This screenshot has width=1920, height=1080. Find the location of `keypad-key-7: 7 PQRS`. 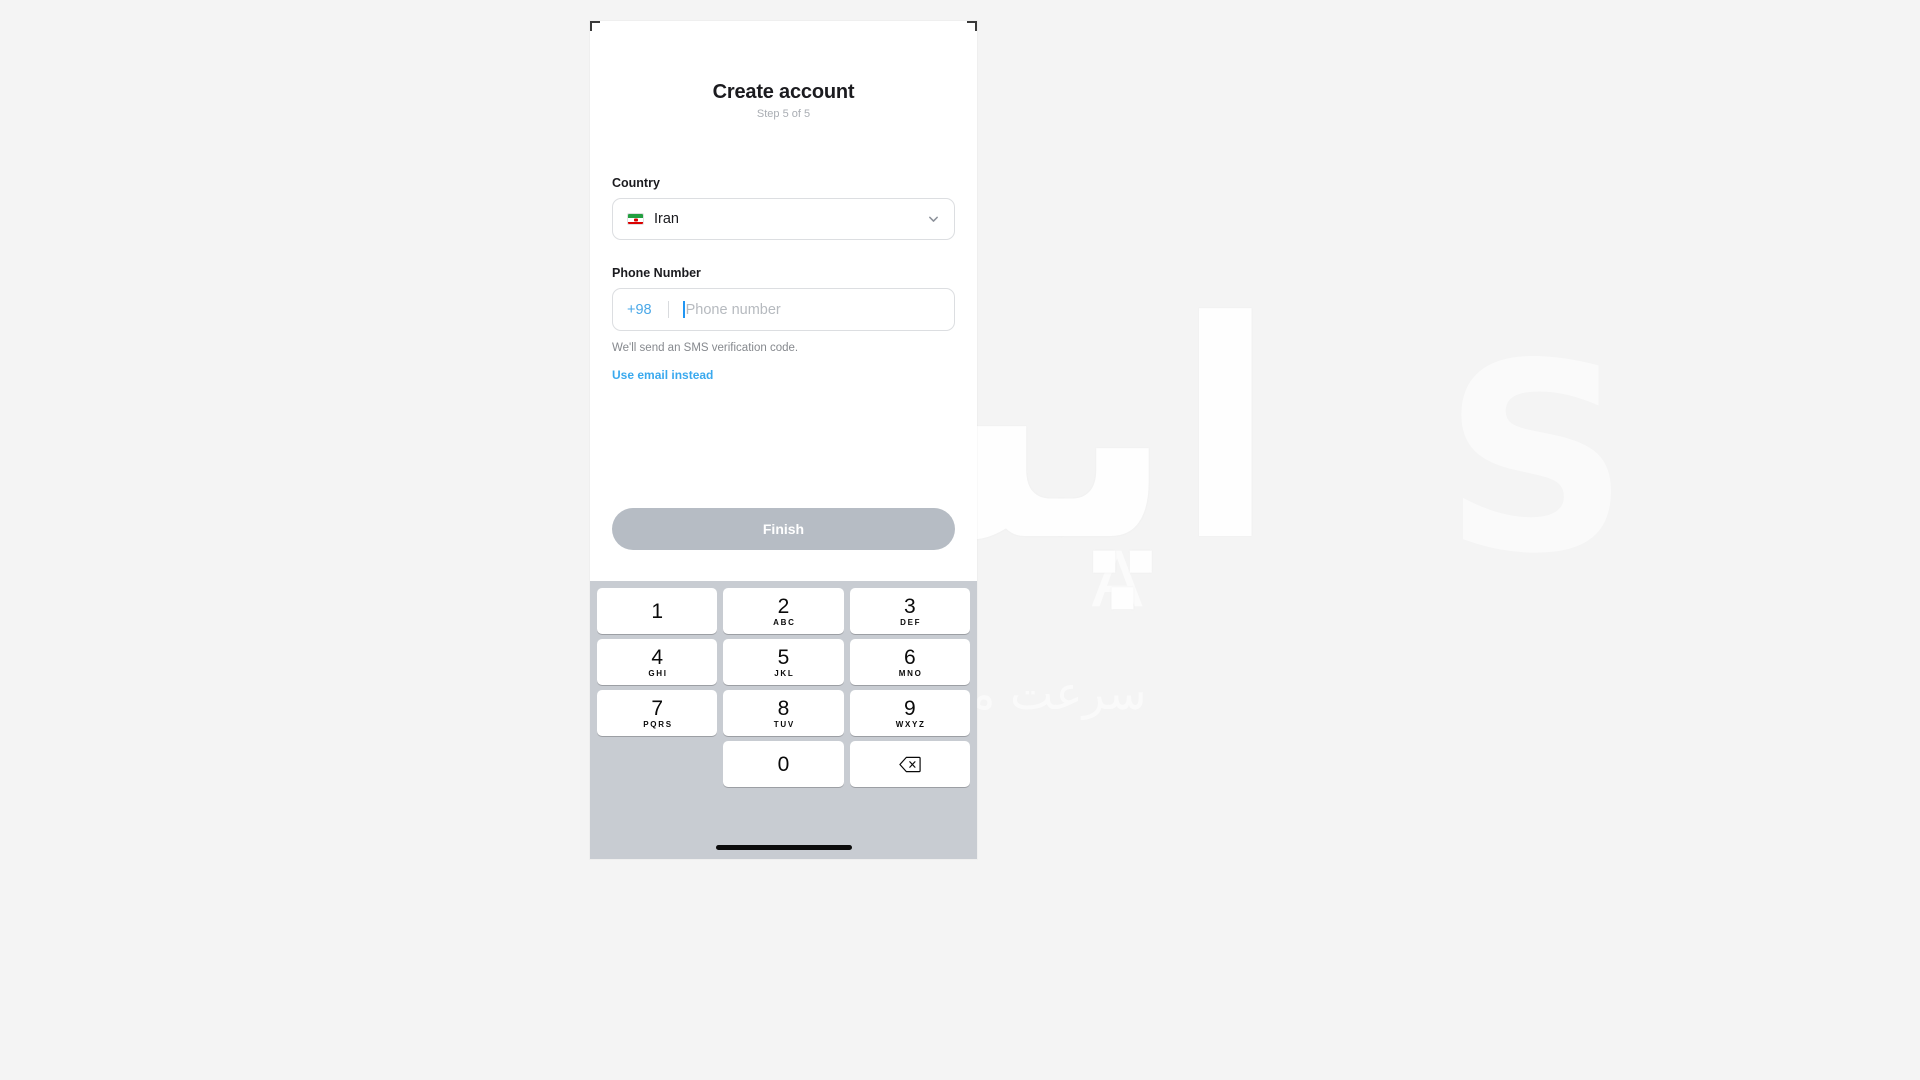

keypad-key-7: 7 PQRS is located at coordinates (657, 713).